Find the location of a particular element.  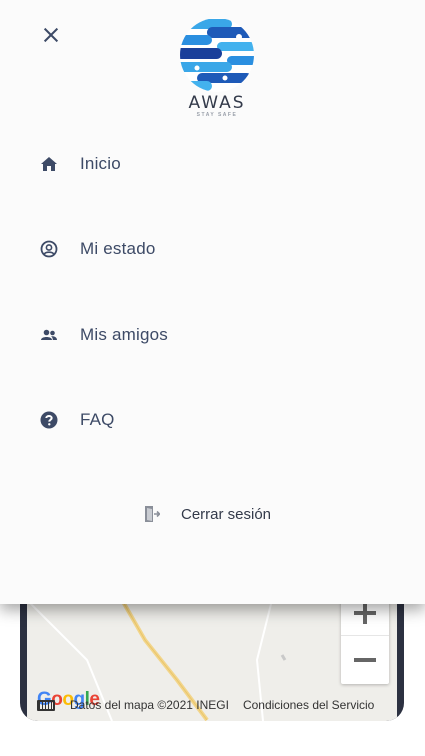

sign-out-icon is located at coordinates (152, 514).